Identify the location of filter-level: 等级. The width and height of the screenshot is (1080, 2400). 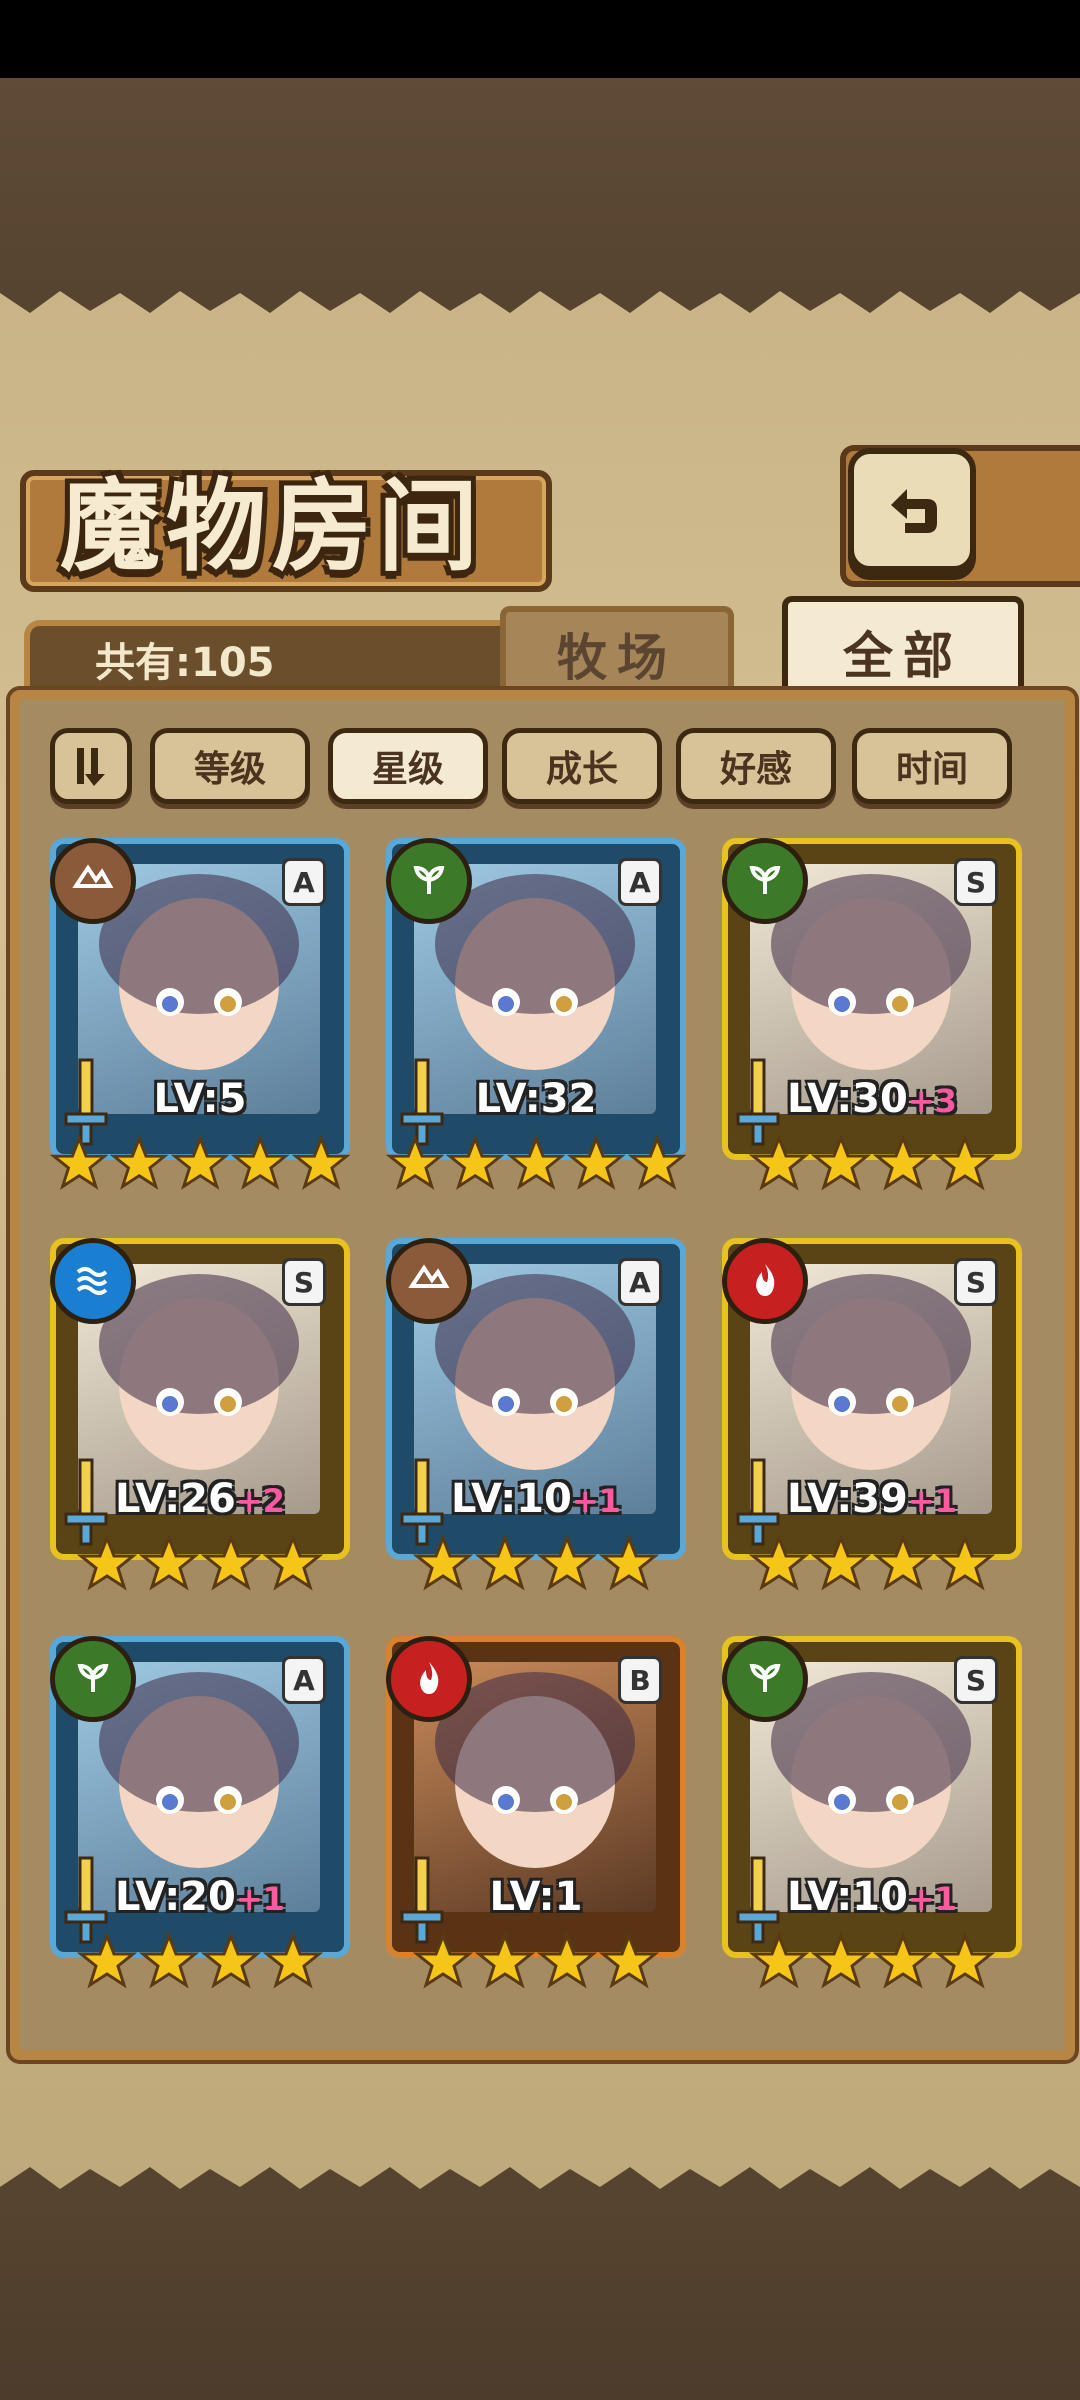
(230, 766).